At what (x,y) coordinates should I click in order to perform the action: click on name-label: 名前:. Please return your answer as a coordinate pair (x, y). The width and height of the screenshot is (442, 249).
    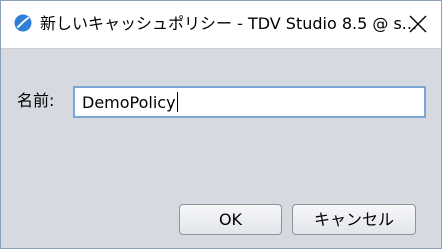
    Looking at the image, I should click on (36, 100).